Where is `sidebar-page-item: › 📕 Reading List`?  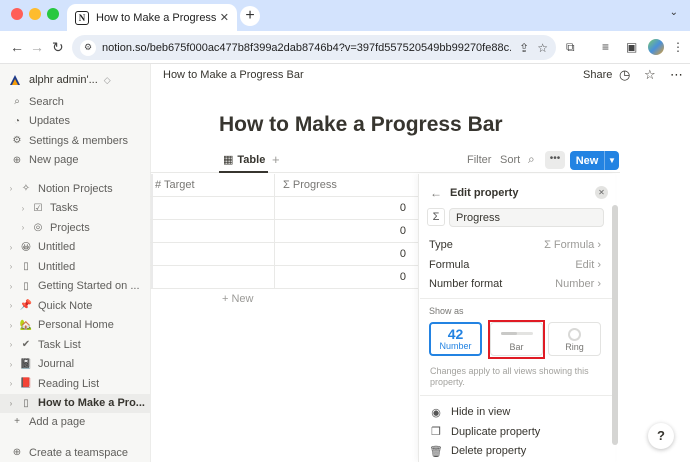
sidebar-page-item: › 📕 Reading List is located at coordinates (75, 383).